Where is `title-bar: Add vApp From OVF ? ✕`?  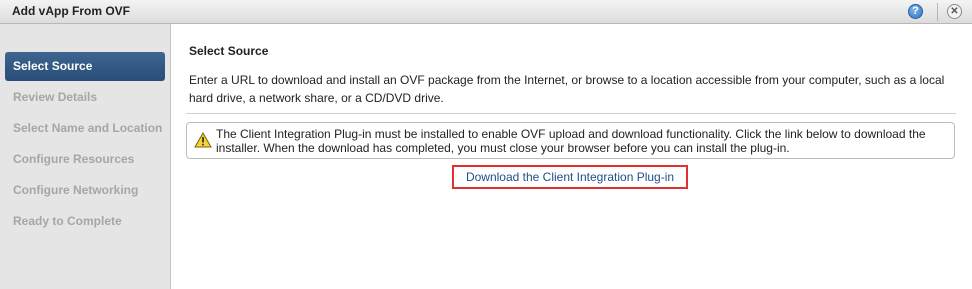 title-bar: Add vApp From OVF ? ✕ is located at coordinates (486, 12).